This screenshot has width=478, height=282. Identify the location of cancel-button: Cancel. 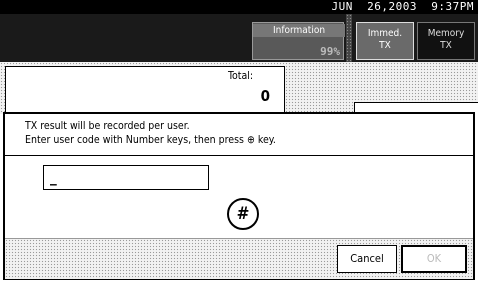
(367, 259).